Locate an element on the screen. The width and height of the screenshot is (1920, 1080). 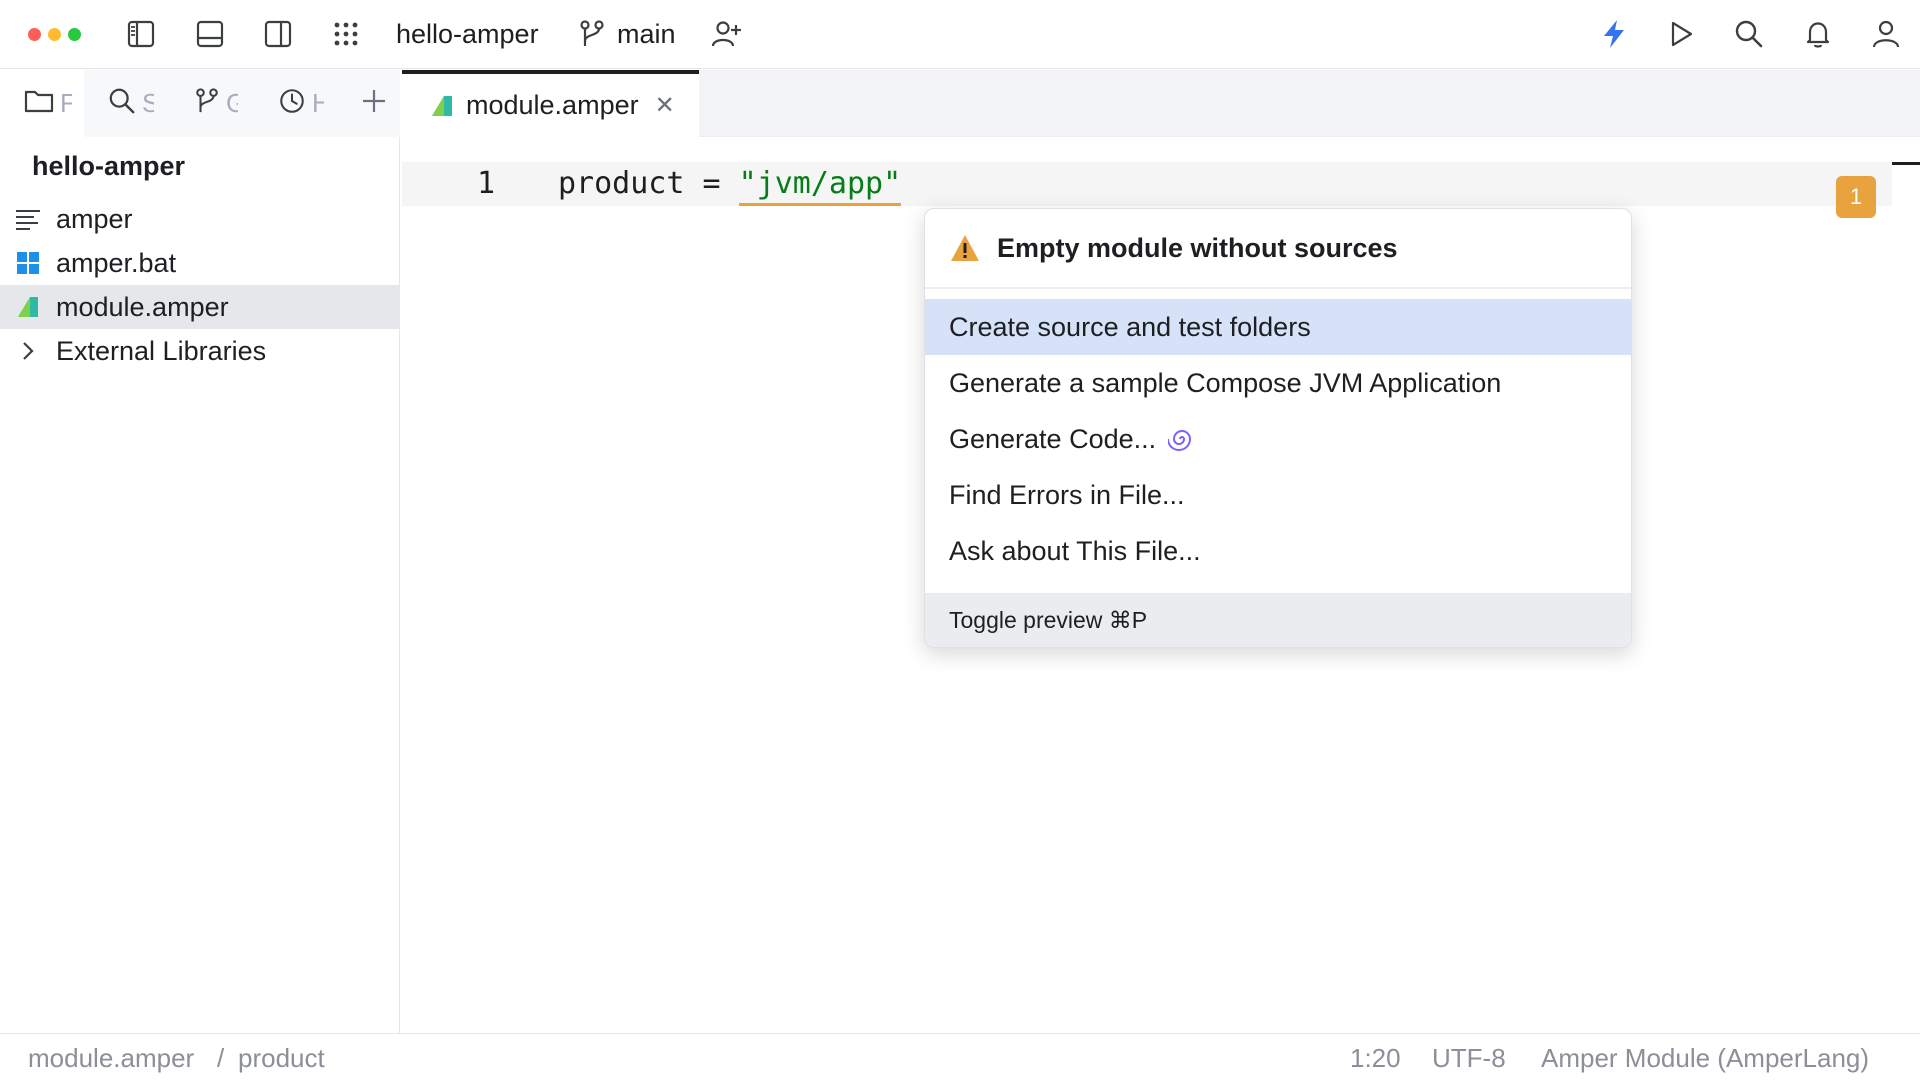
add-tab-button is located at coordinates (374, 103).